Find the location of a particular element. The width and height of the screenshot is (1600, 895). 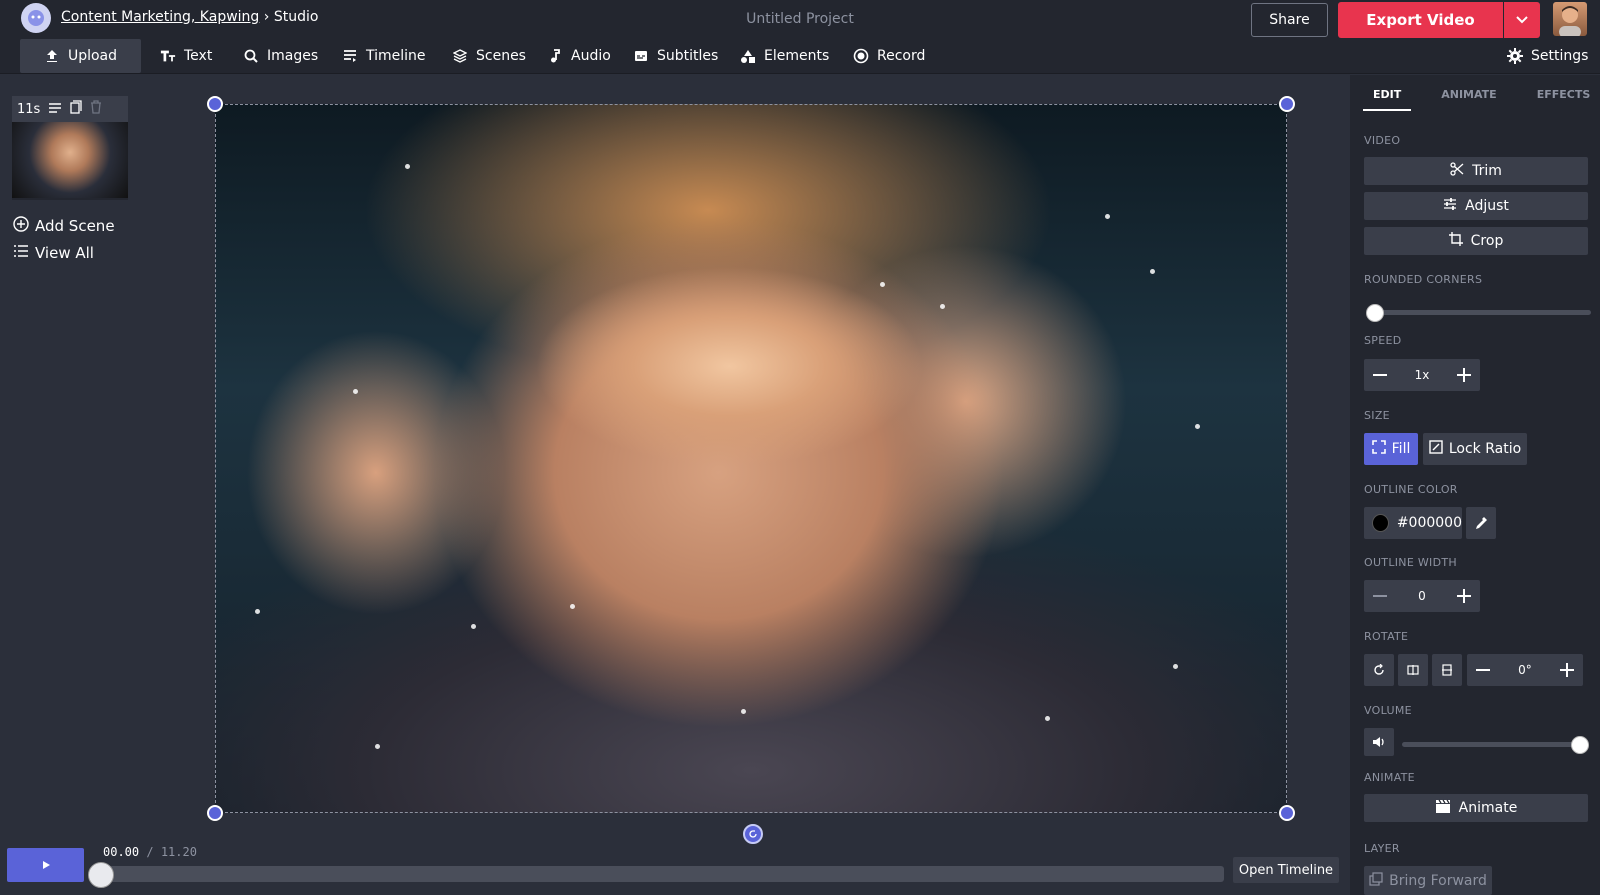

export-video-button: Export Video is located at coordinates (1420, 20).